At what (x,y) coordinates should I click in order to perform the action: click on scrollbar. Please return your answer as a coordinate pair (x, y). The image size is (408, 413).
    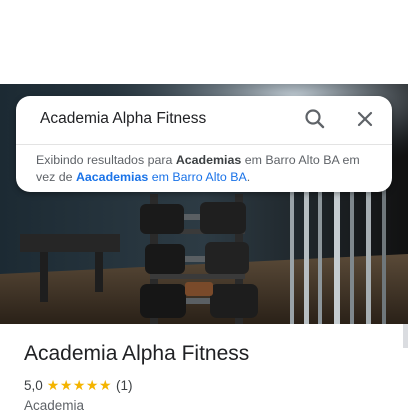
    Looking at the image, I should click on (405, 336).